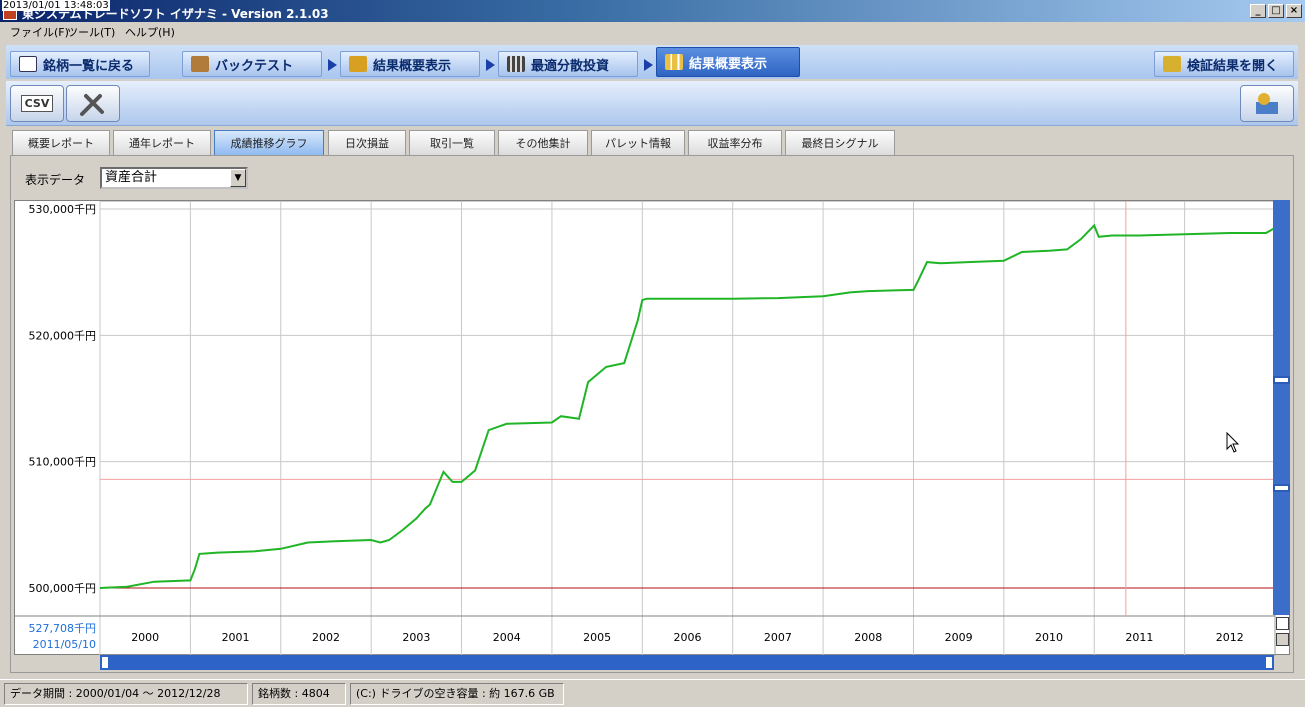 The height and width of the screenshot is (707, 1305). I want to click on menu-tools: ツール(T), so click(91, 32).